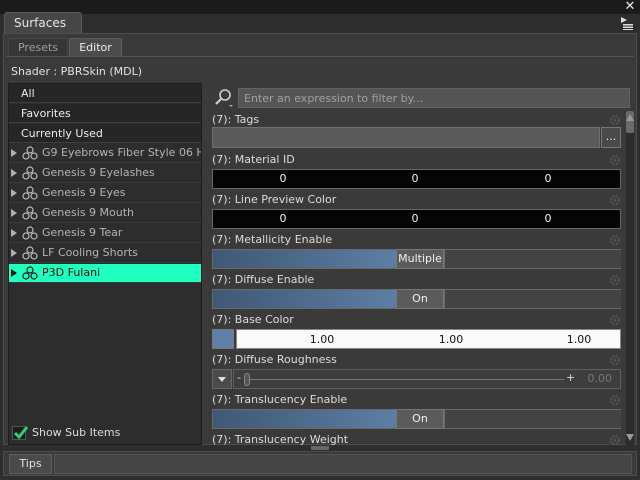 Image resolution: width=640 pixels, height=480 pixels. Describe the element at coordinates (274, 199) in the screenshot. I see `property-label: (7): Line Preview Color` at that location.